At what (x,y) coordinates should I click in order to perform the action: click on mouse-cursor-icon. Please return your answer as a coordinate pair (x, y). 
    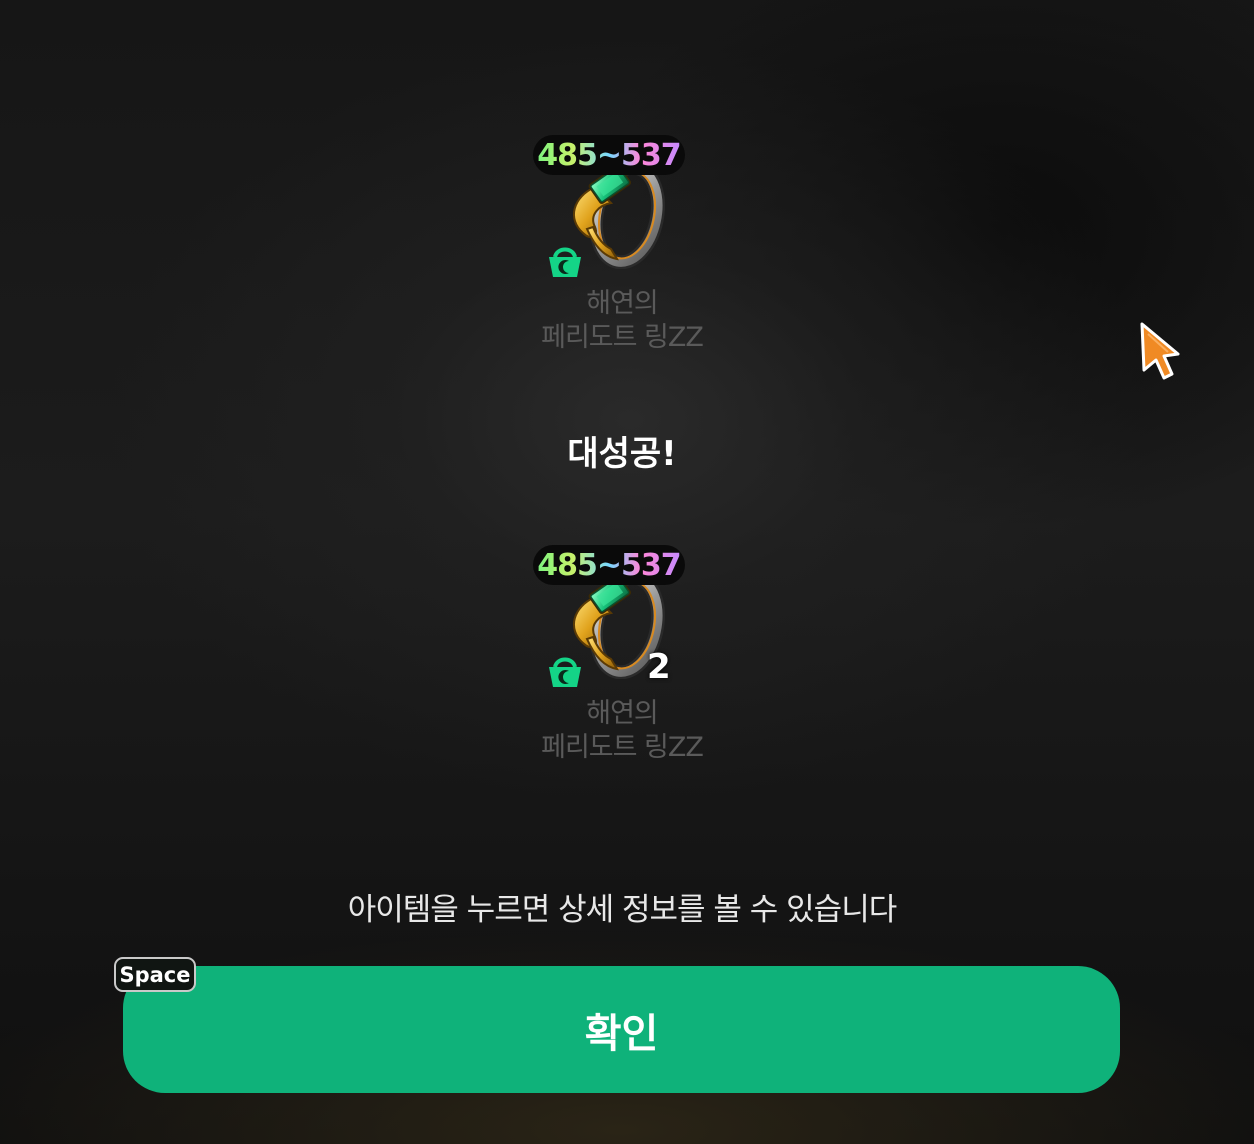
    Looking at the image, I should click on (1160, 351).